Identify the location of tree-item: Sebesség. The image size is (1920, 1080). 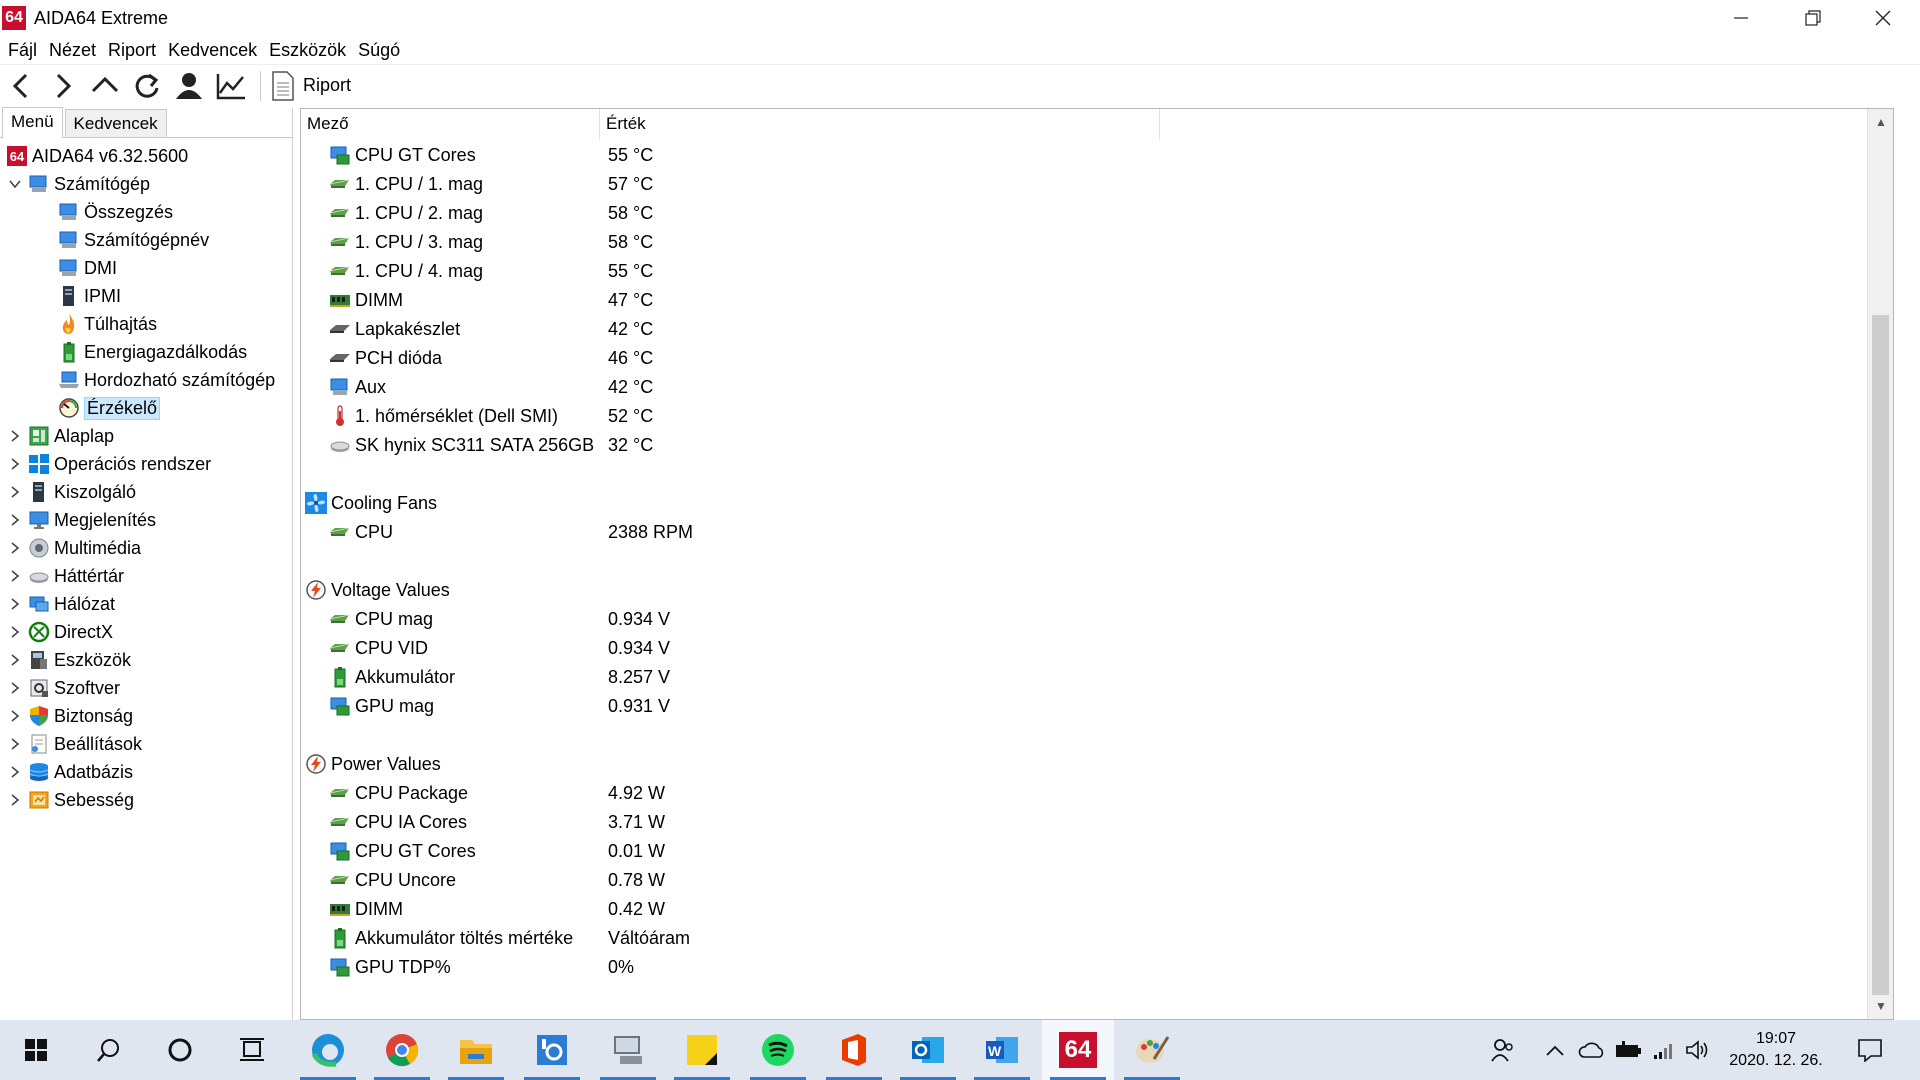
(70, 800).